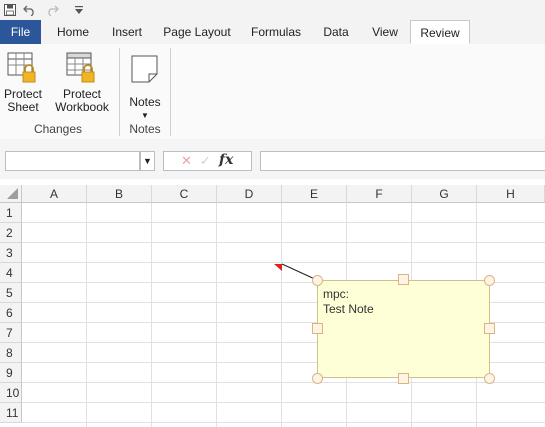 Image resolution: width=545 pixels, height=427 pixels. What do you see at coordinates (489, 328) in the screenshot?
I see `resize-handle-right` at bounding box center [489, 328].